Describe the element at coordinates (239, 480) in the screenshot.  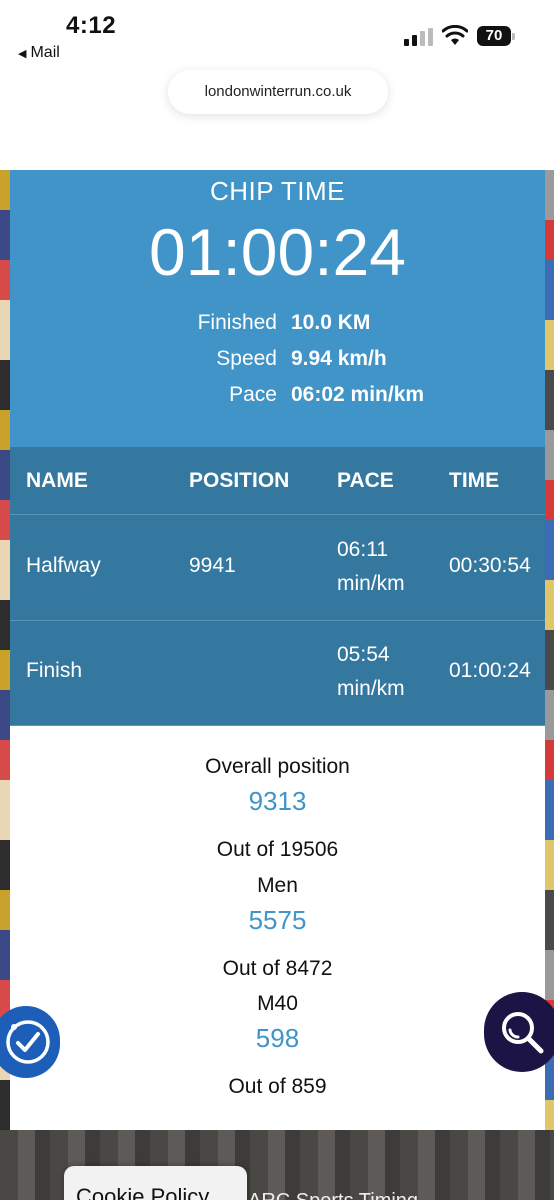
I see `column-header-position: POSITION` at that location.